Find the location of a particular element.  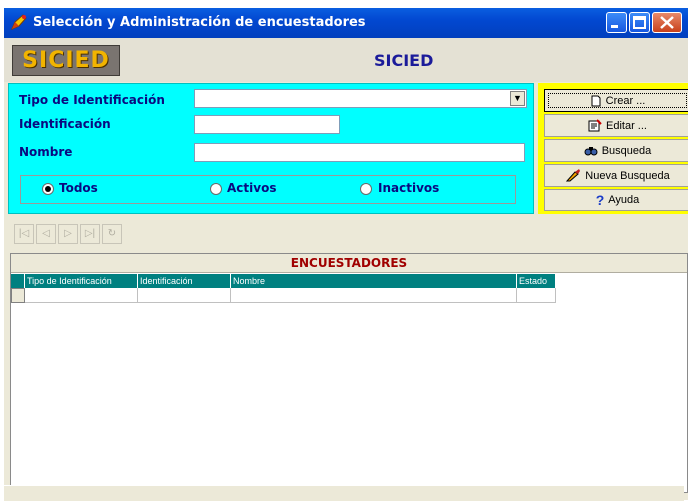

question-icon: ? is located at coordinates (600, 200).